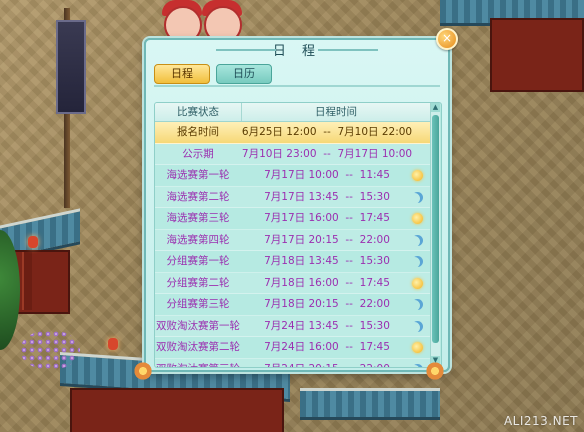 This screenshot has height=432, width=584. I want to click on table-row: 分组赛第三轮 7月18日 20:15 -- 22:00, so click(293, 305).